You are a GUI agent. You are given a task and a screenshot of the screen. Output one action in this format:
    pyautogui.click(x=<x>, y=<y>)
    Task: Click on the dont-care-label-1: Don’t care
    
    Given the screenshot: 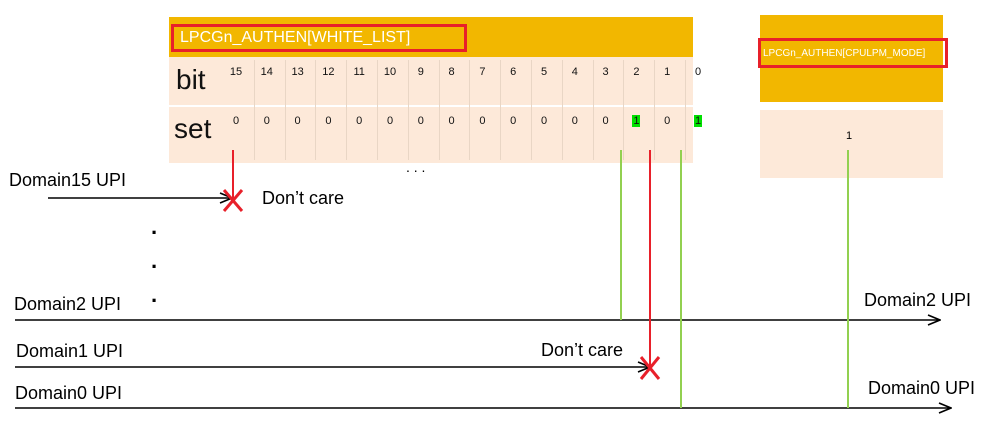 What is the action you would take?
    pyautogui.click(x=303, y=198)
    